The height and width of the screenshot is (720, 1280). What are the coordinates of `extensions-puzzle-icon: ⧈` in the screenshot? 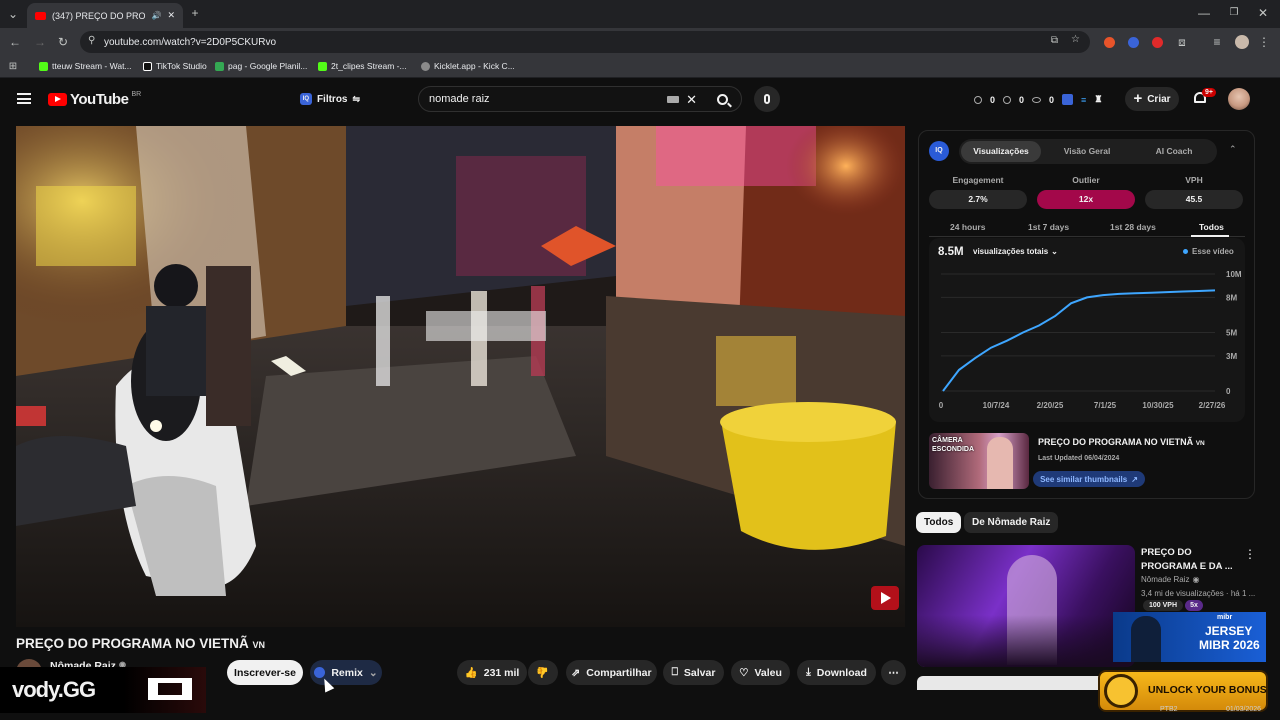 It's located at (1182, 42).